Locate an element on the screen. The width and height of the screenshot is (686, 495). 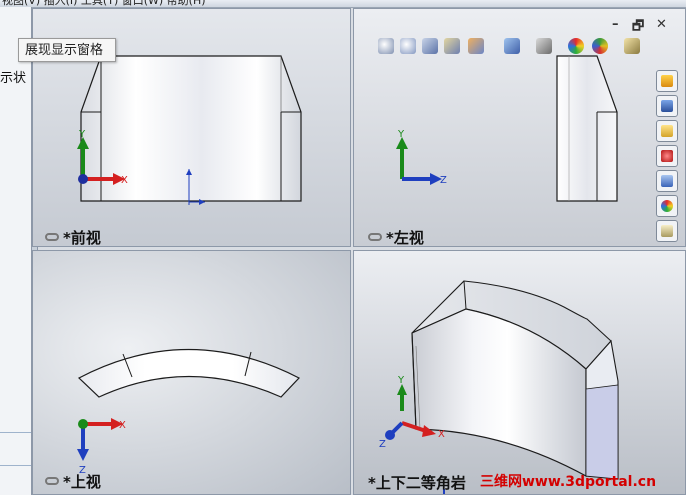
zoom-to-area-icon is located at coordinates (408, 46).